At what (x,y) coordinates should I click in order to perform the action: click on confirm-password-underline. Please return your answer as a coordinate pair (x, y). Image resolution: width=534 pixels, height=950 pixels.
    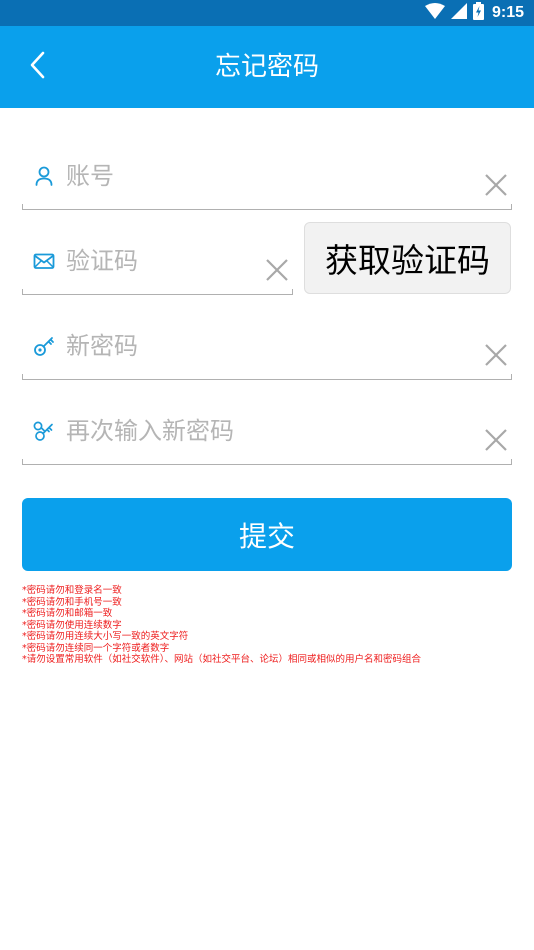
    Looking at the image, I should click on (267, 462).